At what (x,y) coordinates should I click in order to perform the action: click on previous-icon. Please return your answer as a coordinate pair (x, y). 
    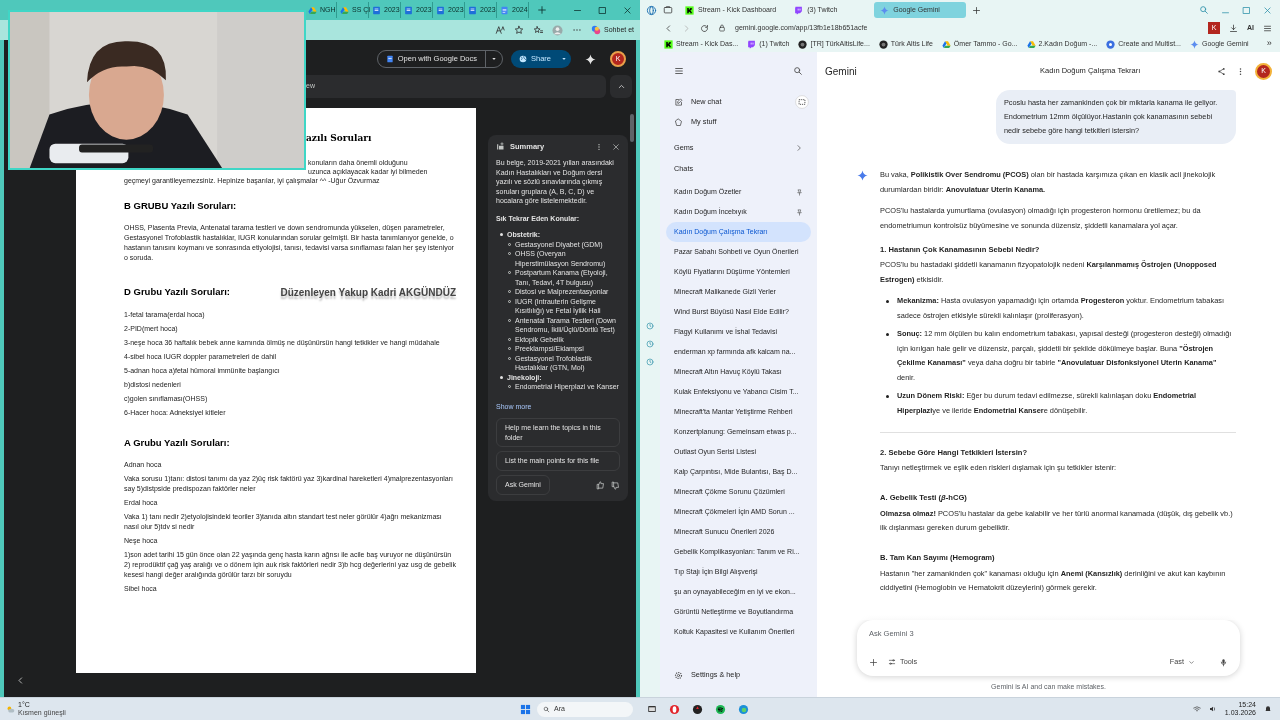
    Looking at the image, I should click on (20, 680).